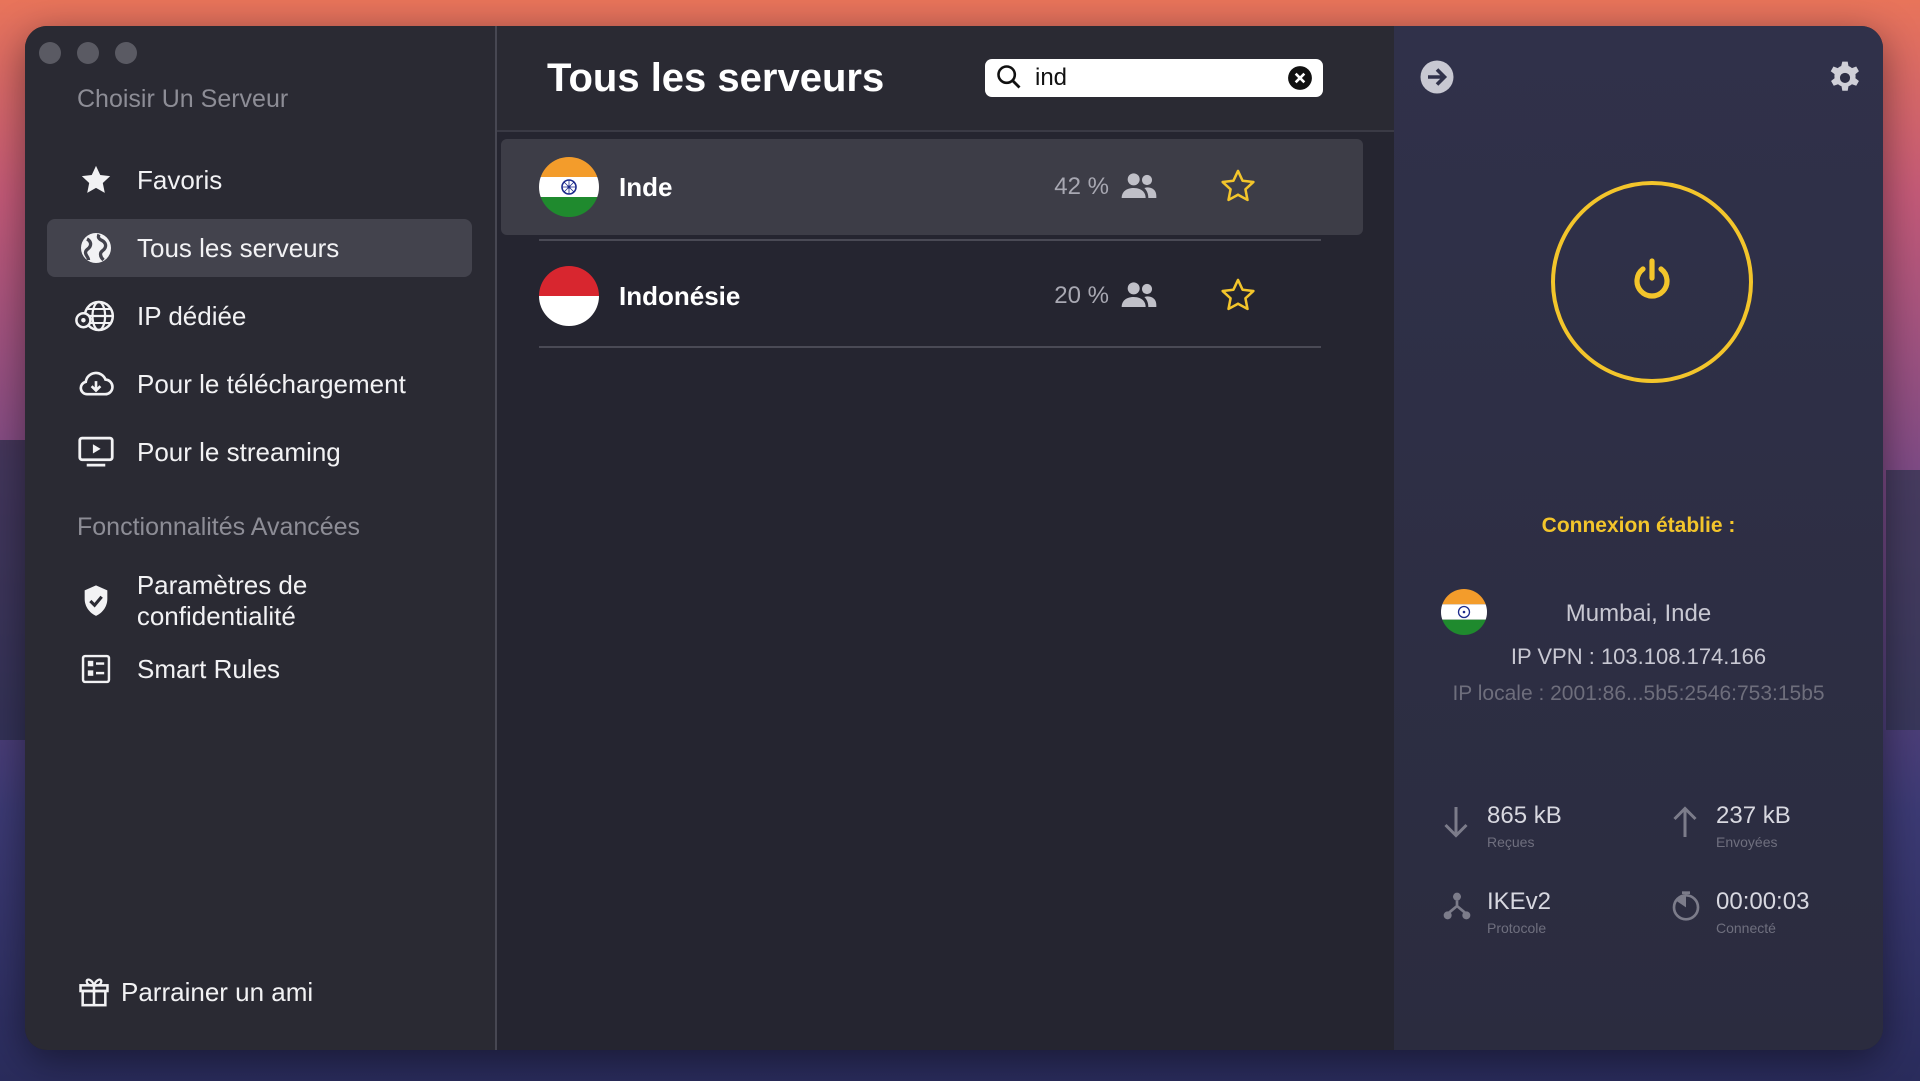 This screenshot has width=1920, height=1081. I want to click on section-label-choose-server: Choisir Un Serveur, so click(183, 99).